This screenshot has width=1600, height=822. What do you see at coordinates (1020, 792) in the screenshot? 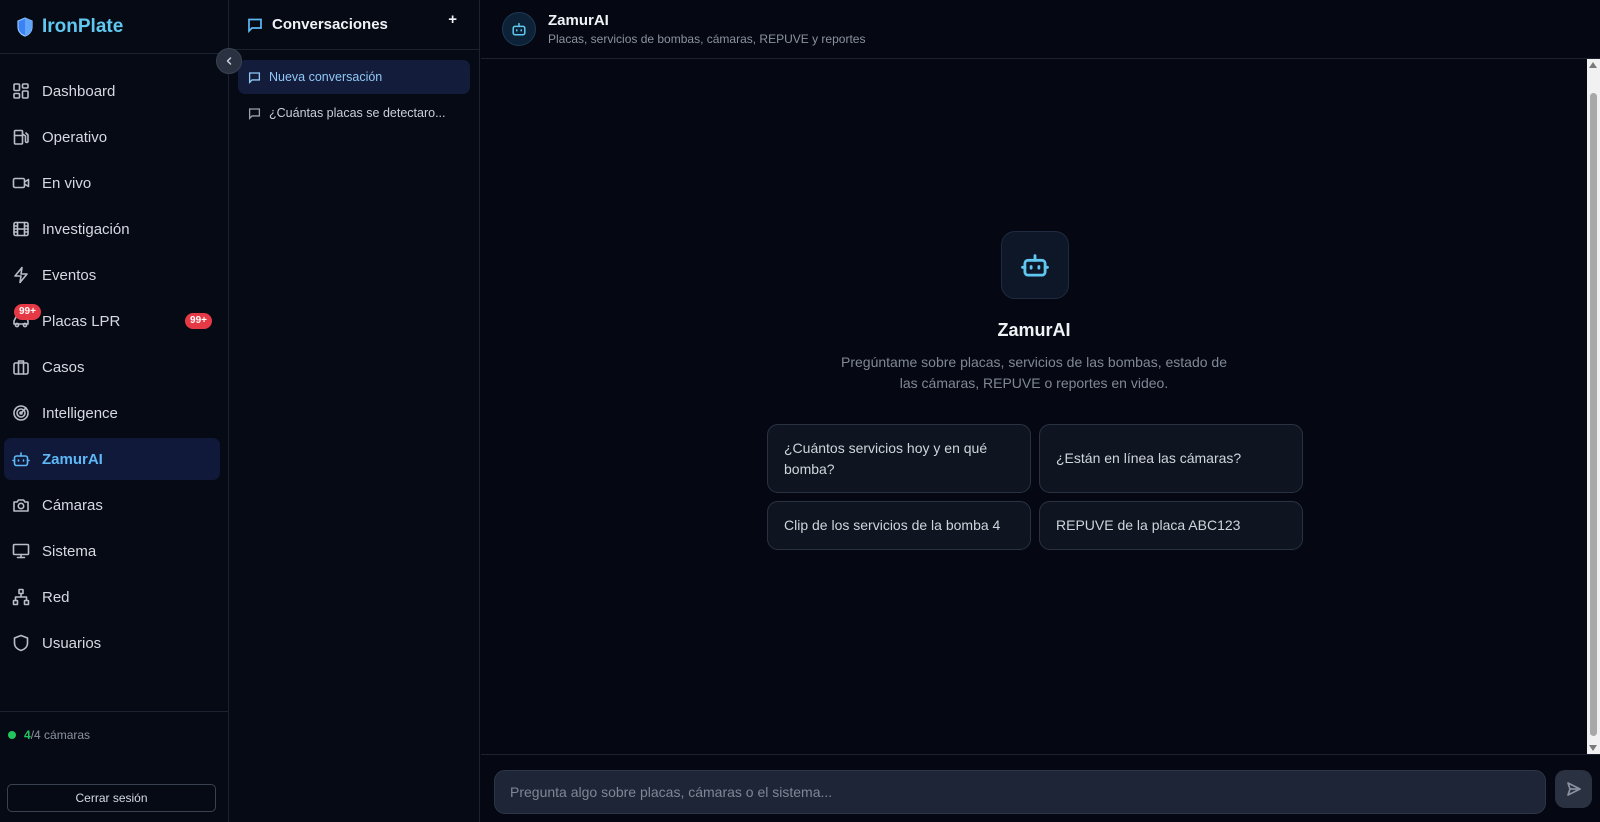
I see `chat-input` at bounding box center [1020, 792].